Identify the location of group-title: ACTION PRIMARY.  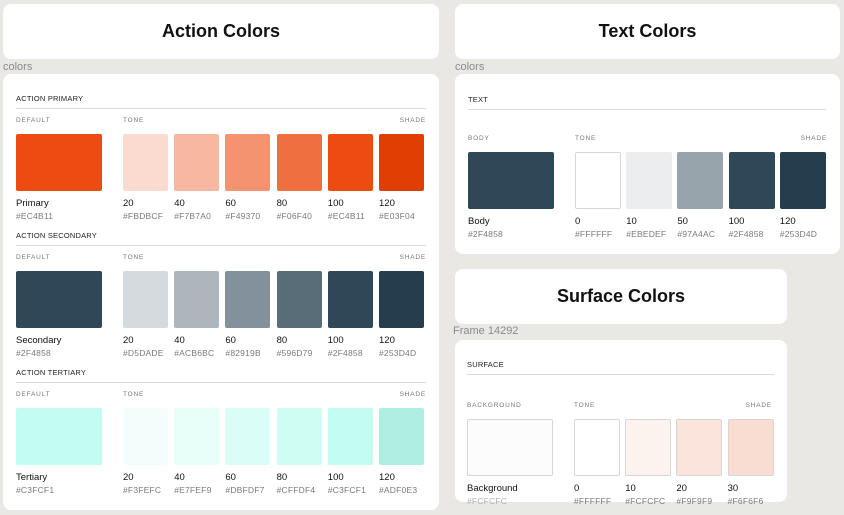
(50, 98).